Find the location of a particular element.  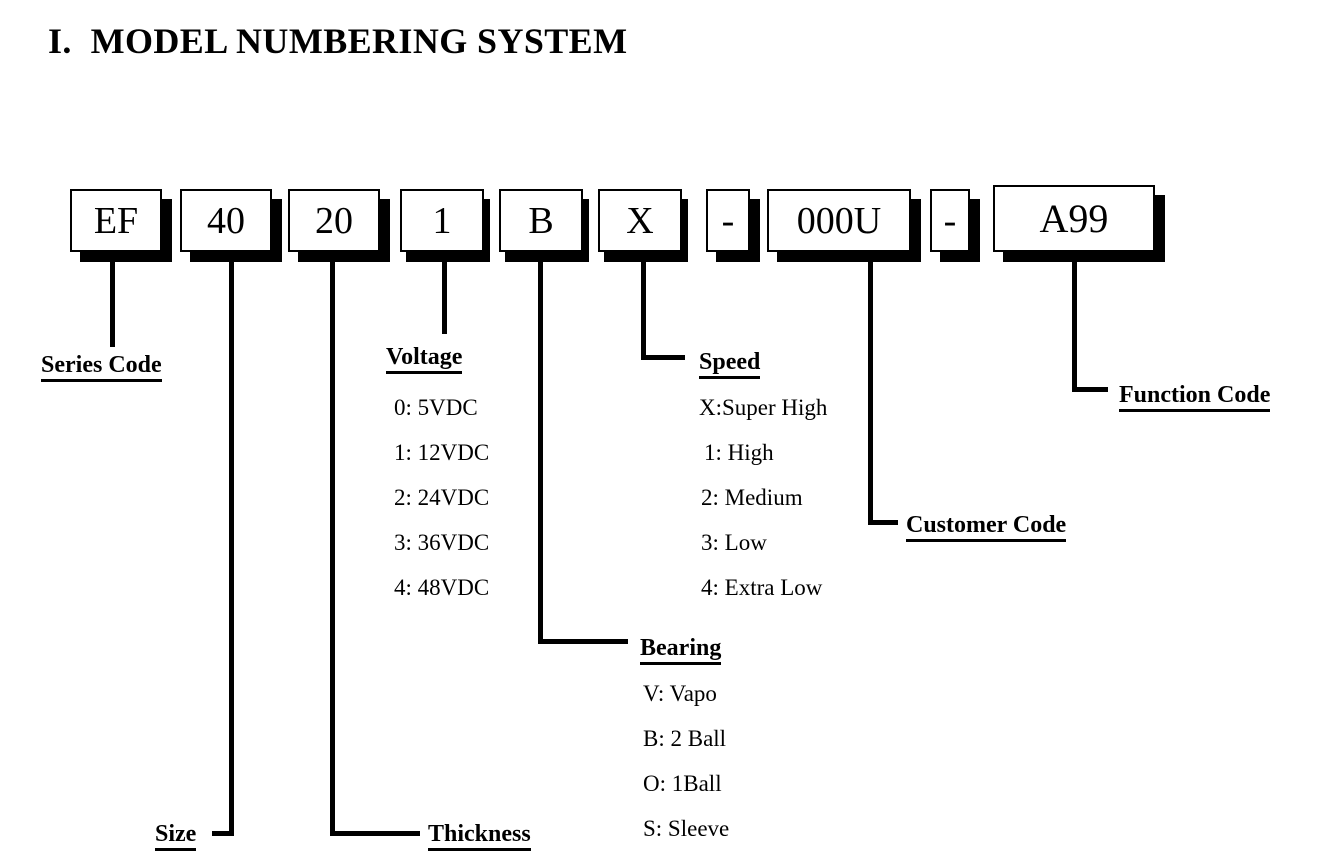

code-box-voltage: 1 is located at coordinates (442, 220).